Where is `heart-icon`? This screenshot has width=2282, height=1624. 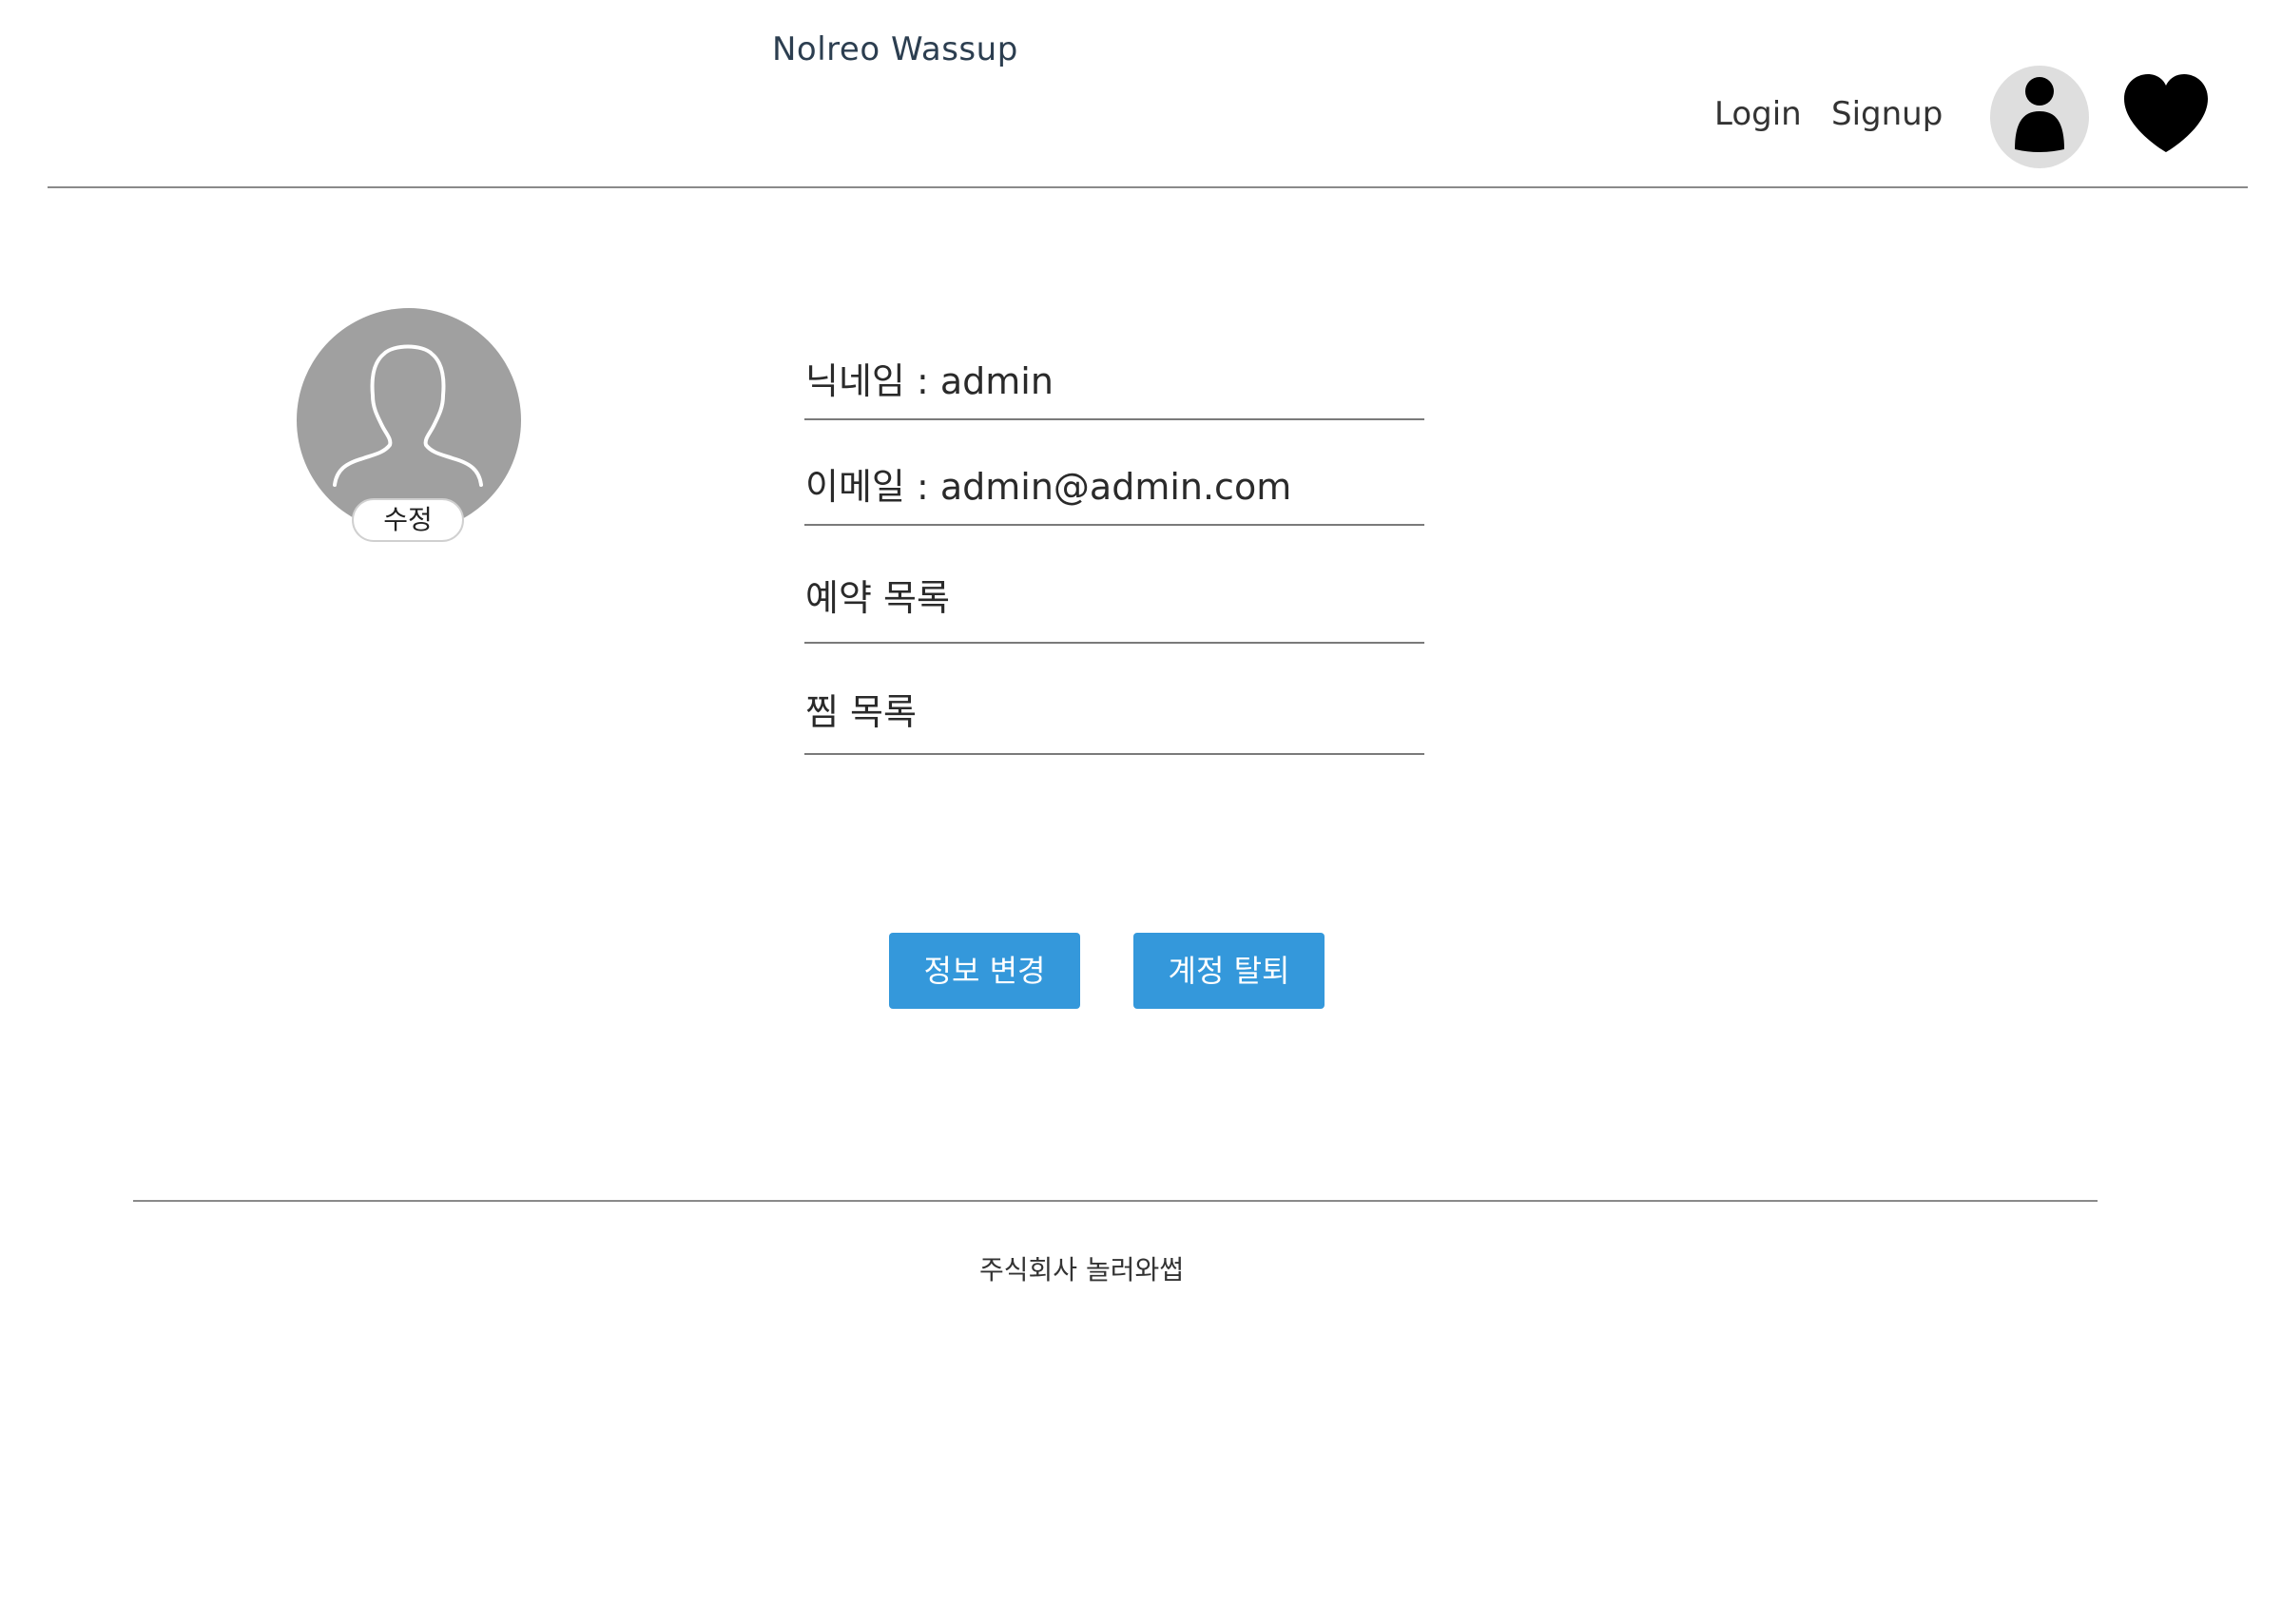 heart-icon is located at coordinates (2166, 113).